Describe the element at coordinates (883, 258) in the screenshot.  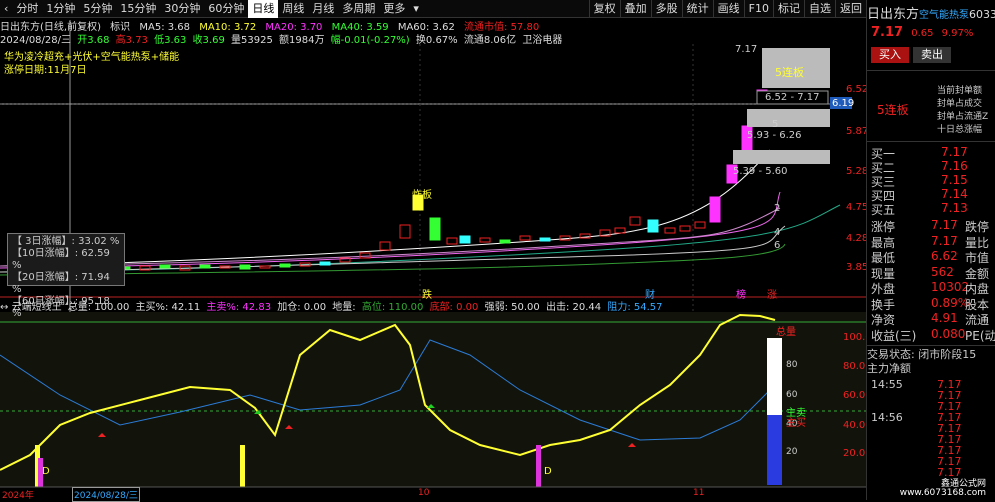
I see `stat-label: 最低` at that location.